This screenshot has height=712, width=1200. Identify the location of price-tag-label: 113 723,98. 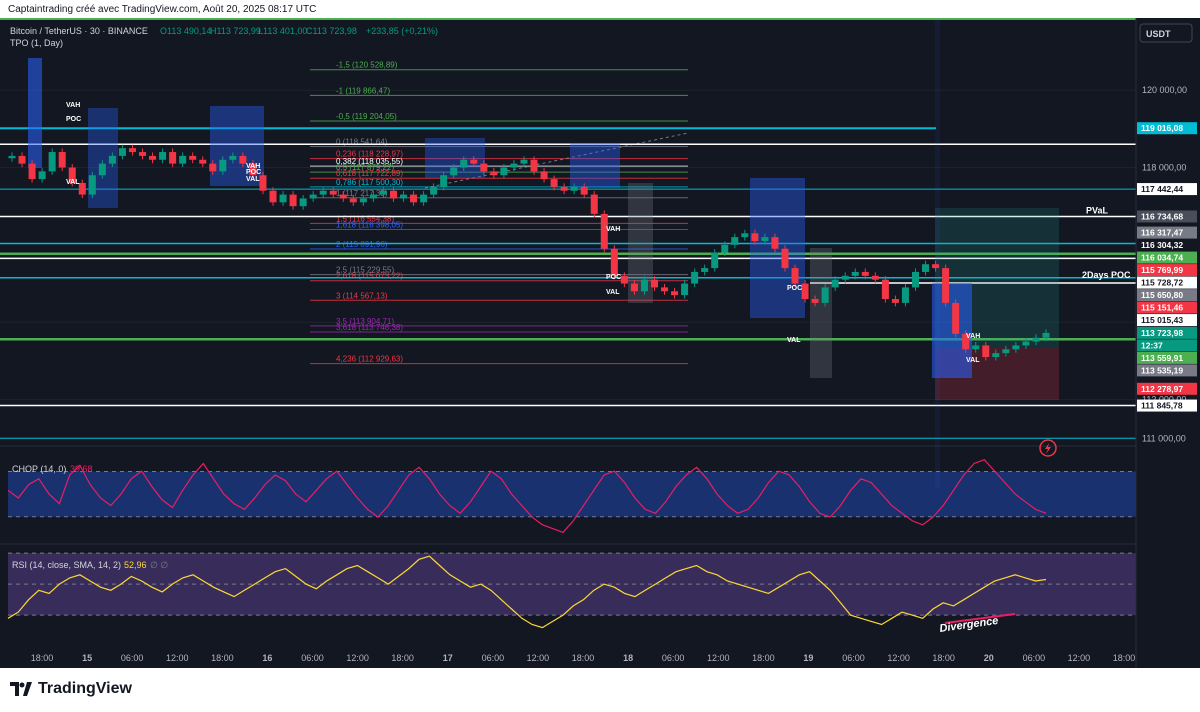
(1162, 333).